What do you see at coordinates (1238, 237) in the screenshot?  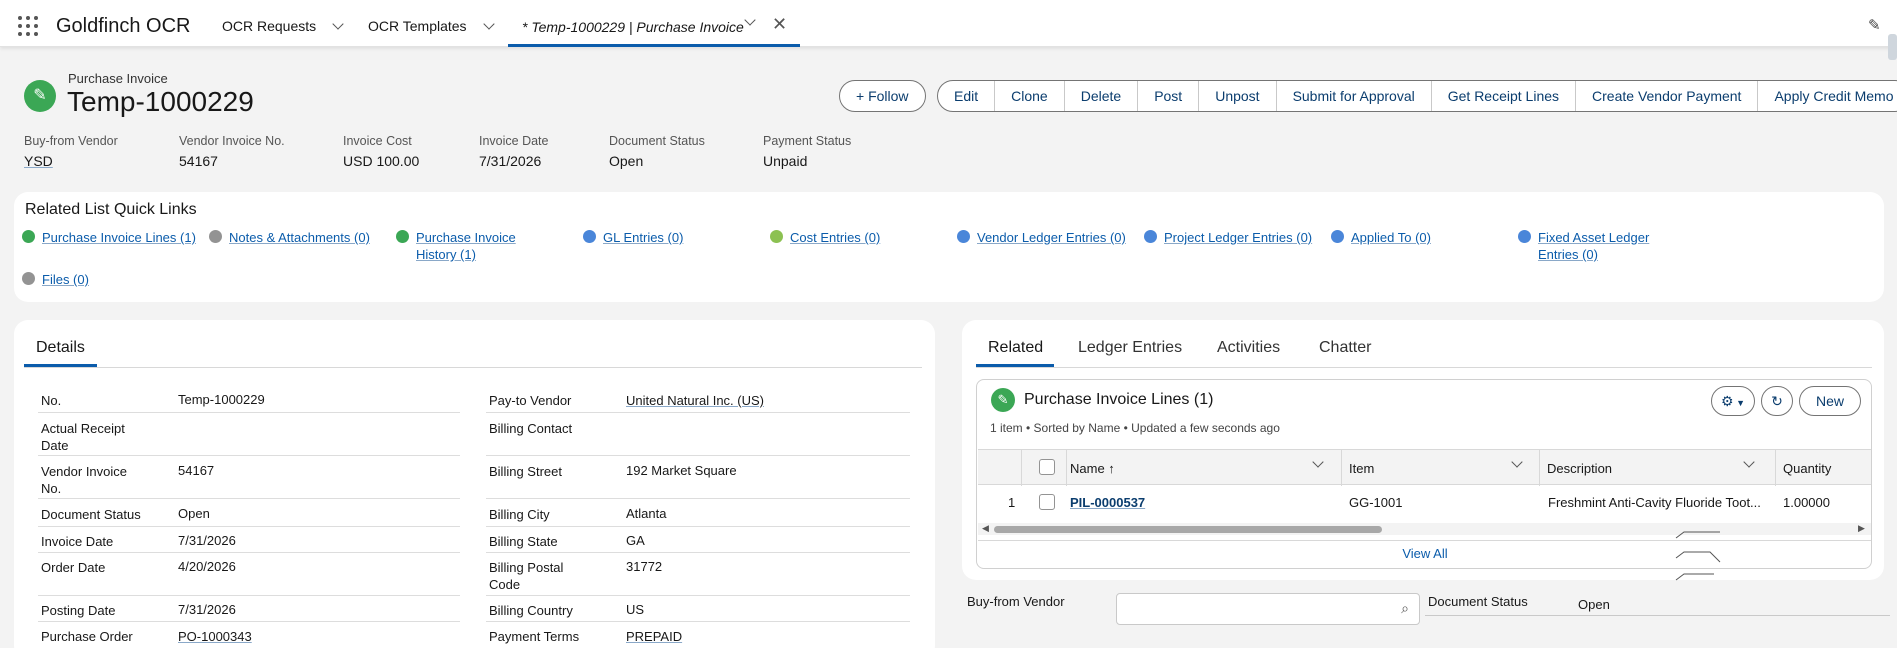 I see `quick-link-label: Project Ledger Entries (0)` at bounding box center [1238, 237].